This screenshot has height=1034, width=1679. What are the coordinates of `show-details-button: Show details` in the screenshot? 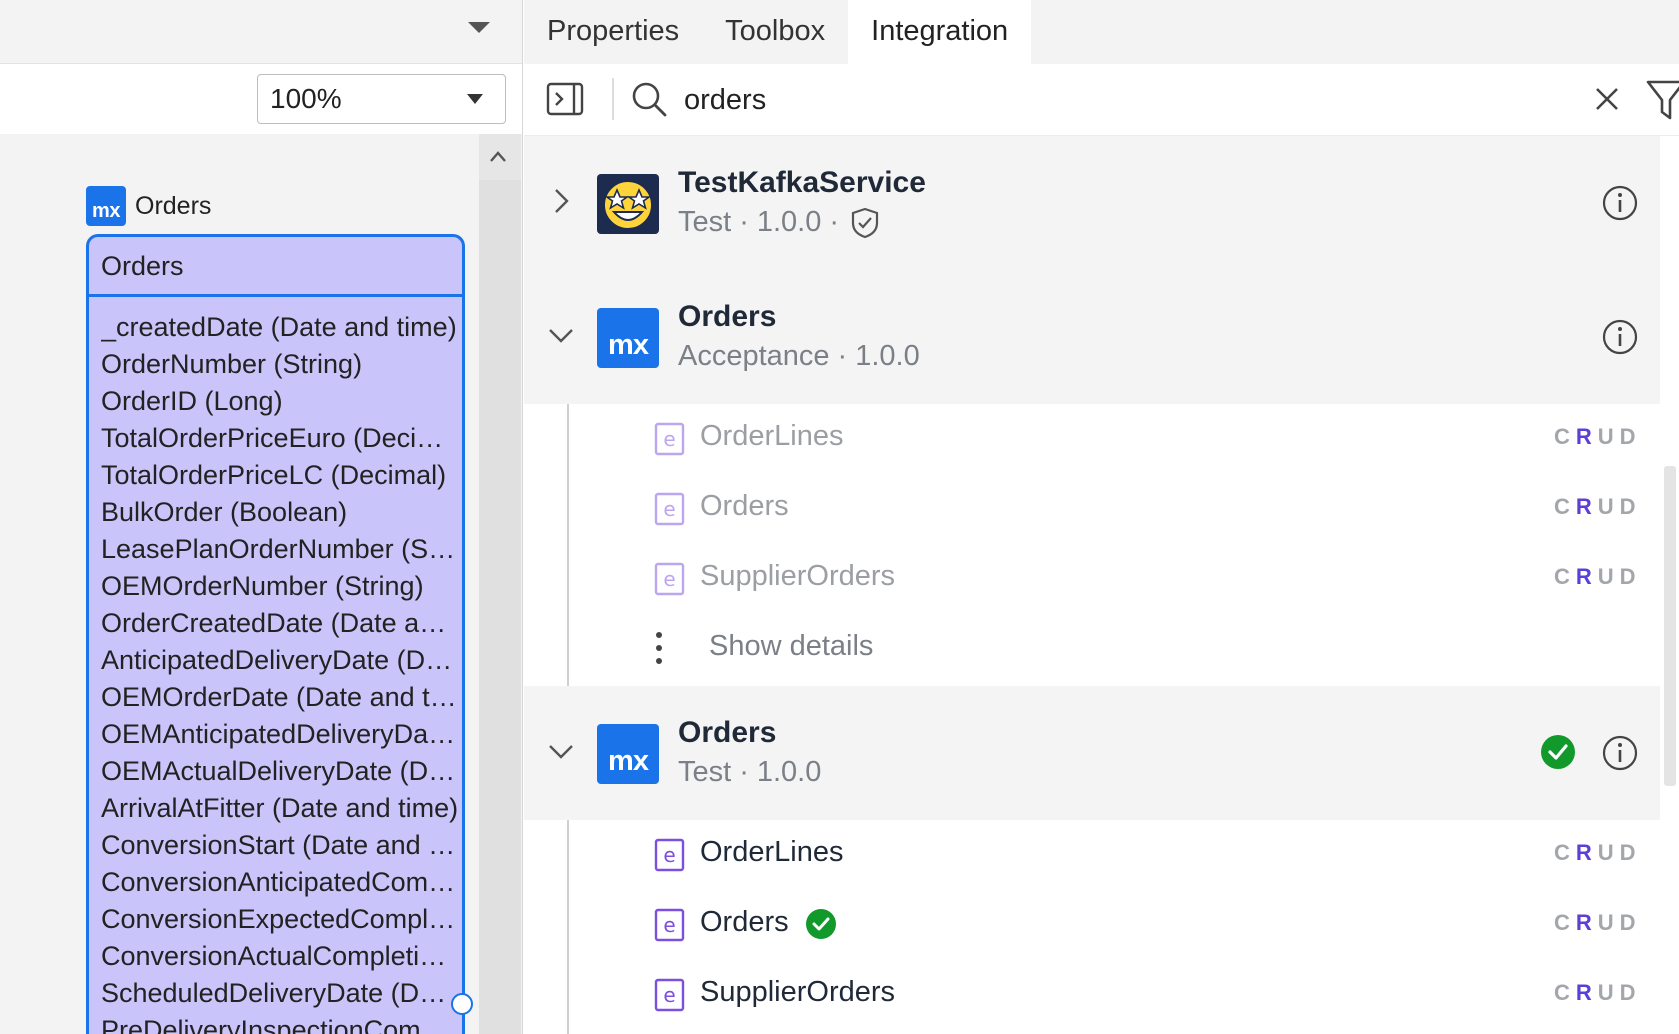 It's located at (1092, 649).